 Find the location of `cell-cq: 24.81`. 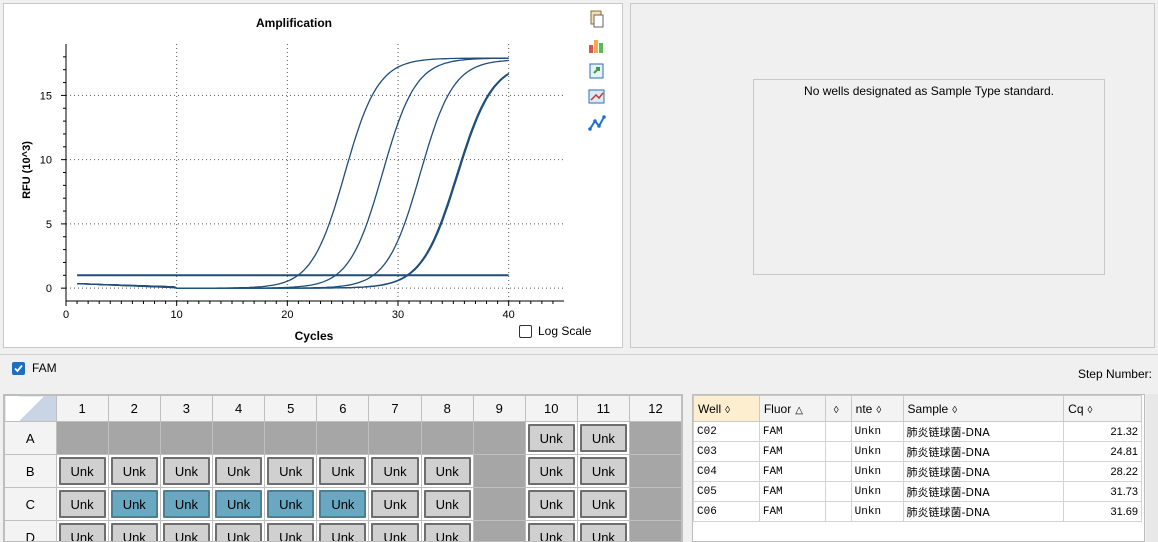

cell-cq: 24.81 is located at coordinates (1102, 451).